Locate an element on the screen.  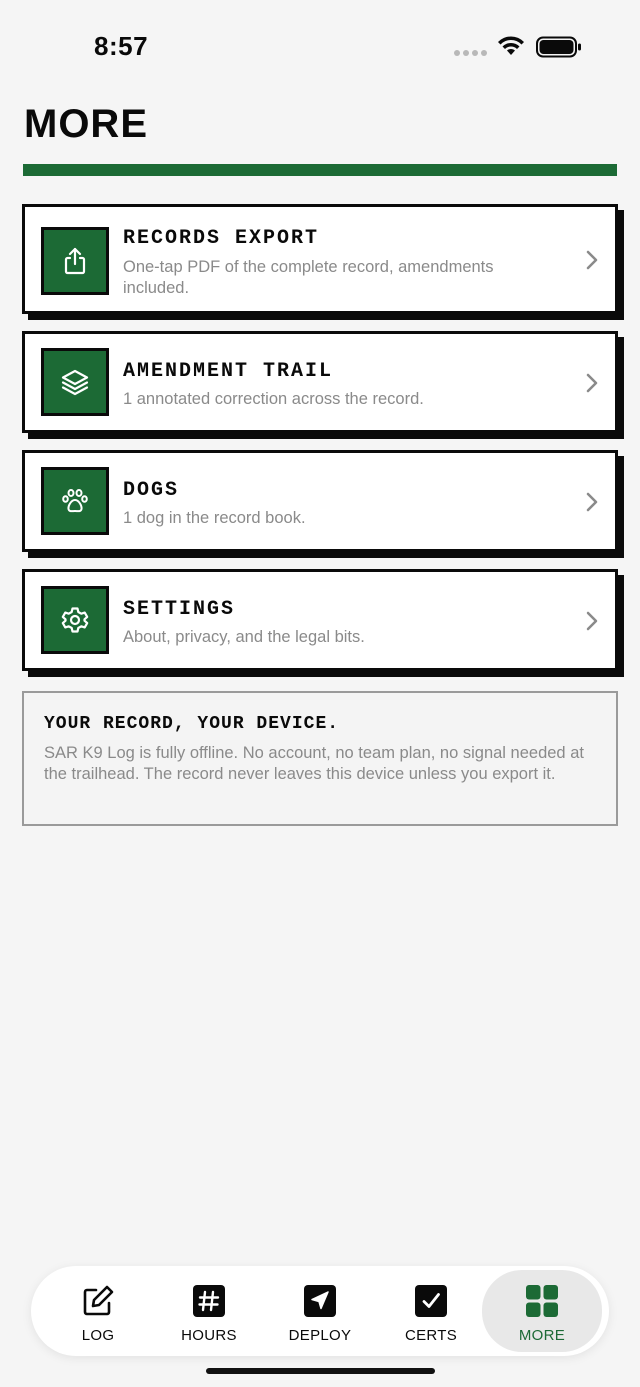
check-square-icon is located at coordinates (431, 1301).